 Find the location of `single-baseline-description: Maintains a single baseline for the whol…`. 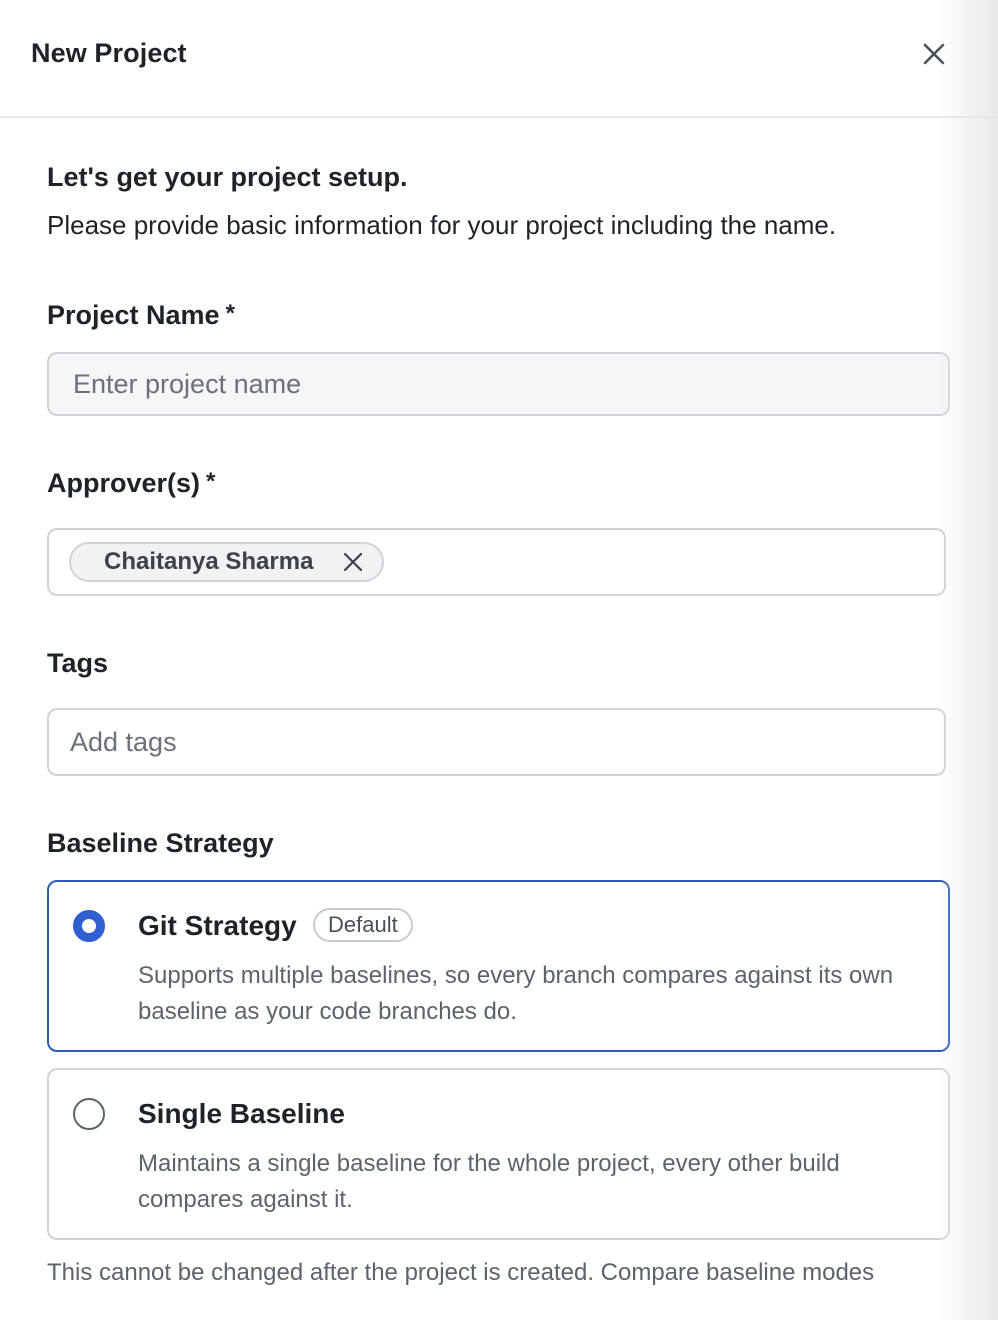

single-baseline-description: Maintains a single baseline for the whol… is located at coordinates (489, 1181).